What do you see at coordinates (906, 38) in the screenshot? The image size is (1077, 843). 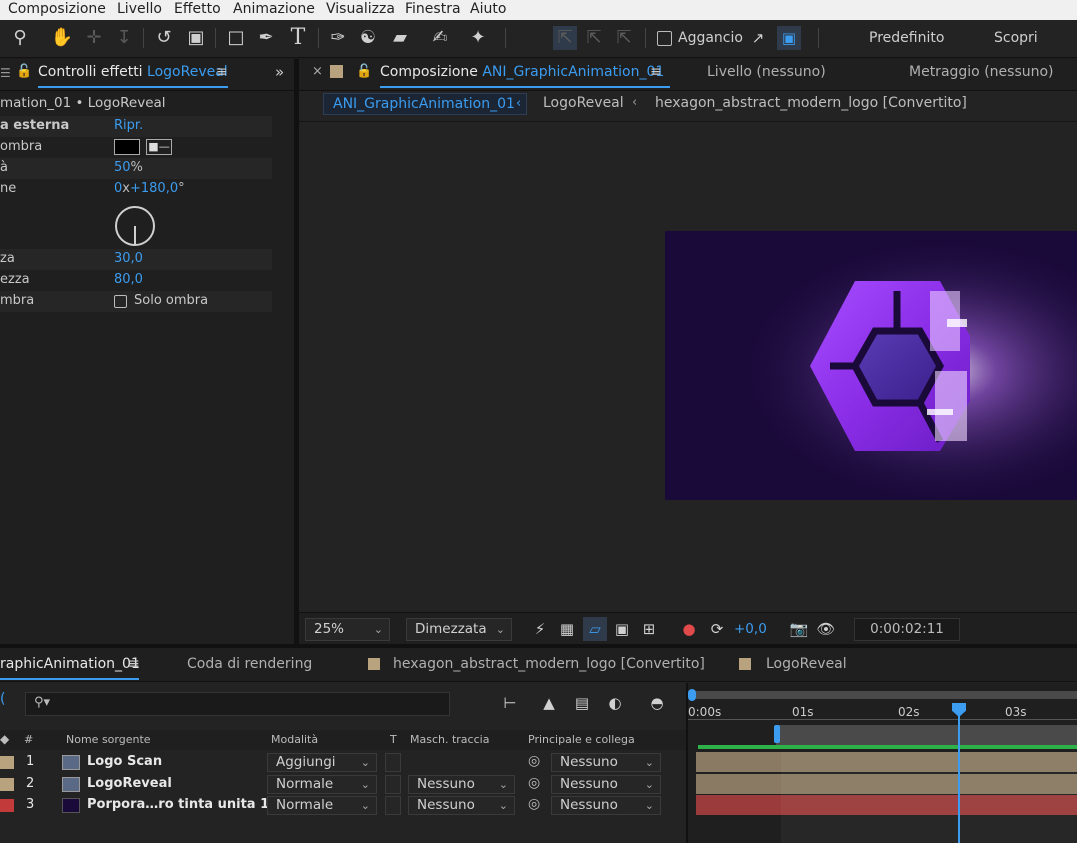 I see `workspace-default: Predefinito` at bounding box center [906, 38].